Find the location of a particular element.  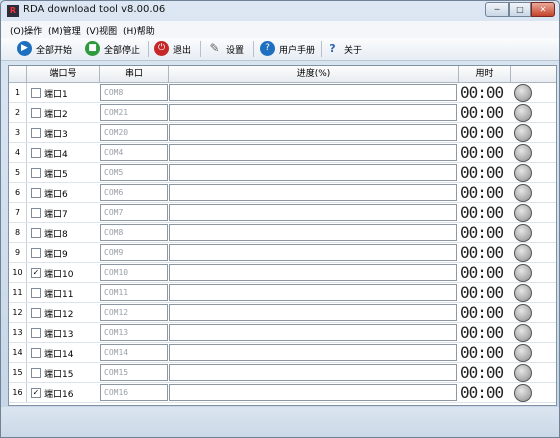

port-label: 端口11 is located at coordinates (59, 295).